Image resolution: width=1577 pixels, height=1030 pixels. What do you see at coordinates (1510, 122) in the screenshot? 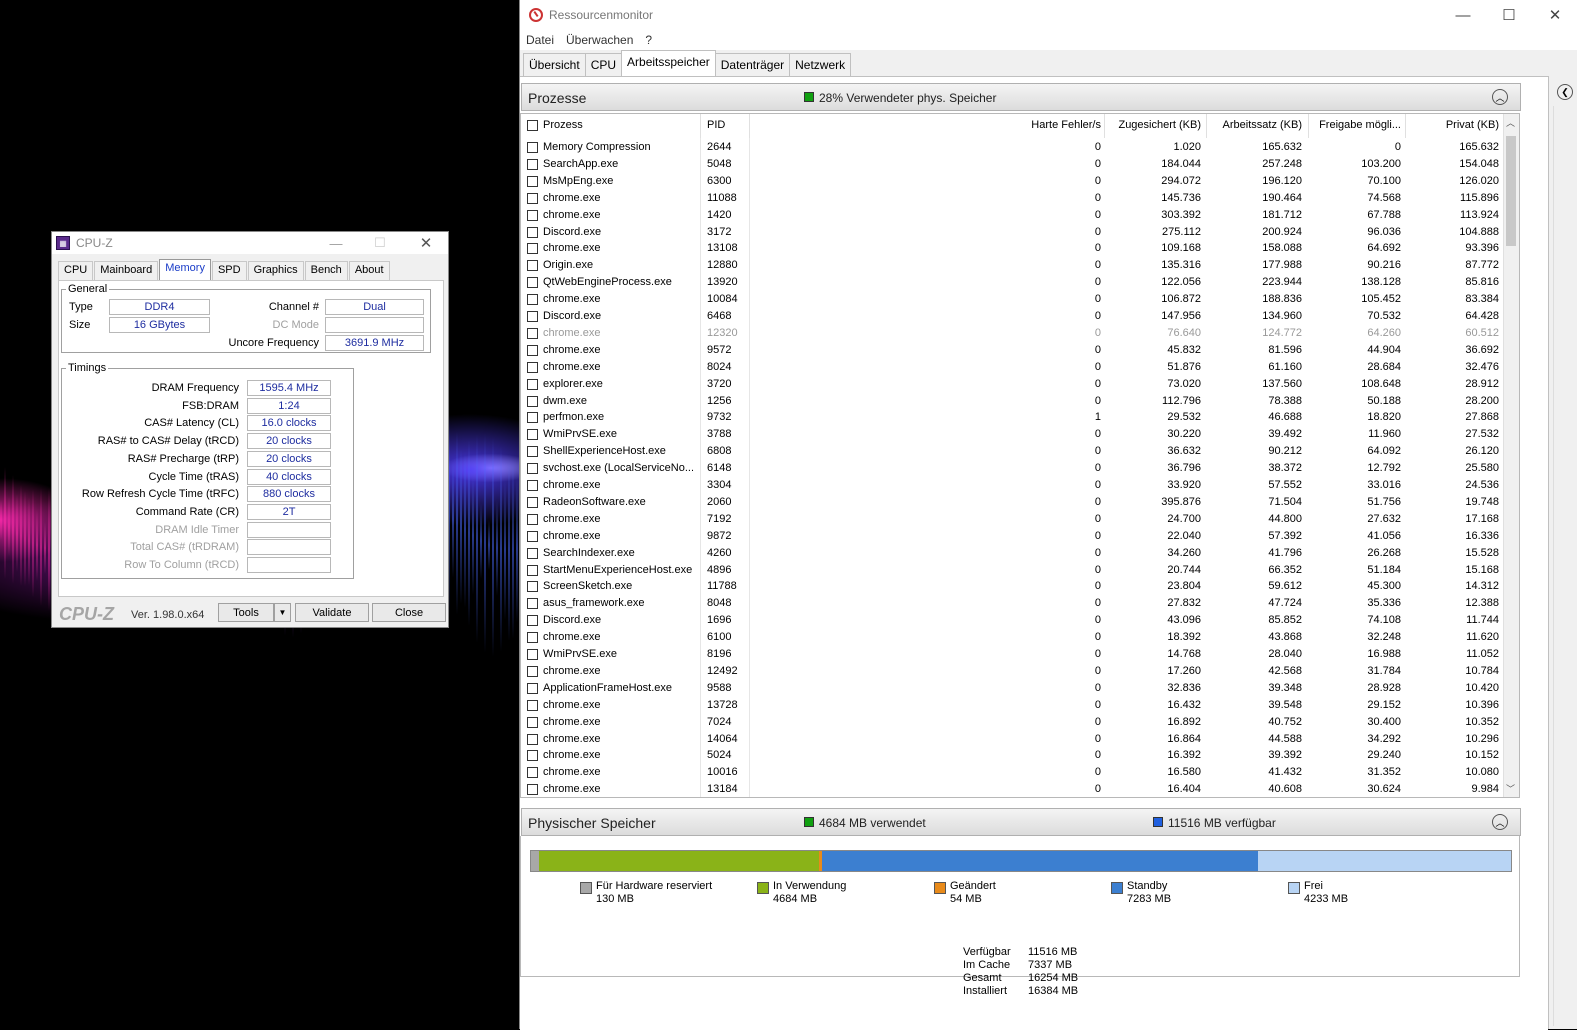
I see `scroll-up-icon: ︿` at bounding box center [1510, 122].